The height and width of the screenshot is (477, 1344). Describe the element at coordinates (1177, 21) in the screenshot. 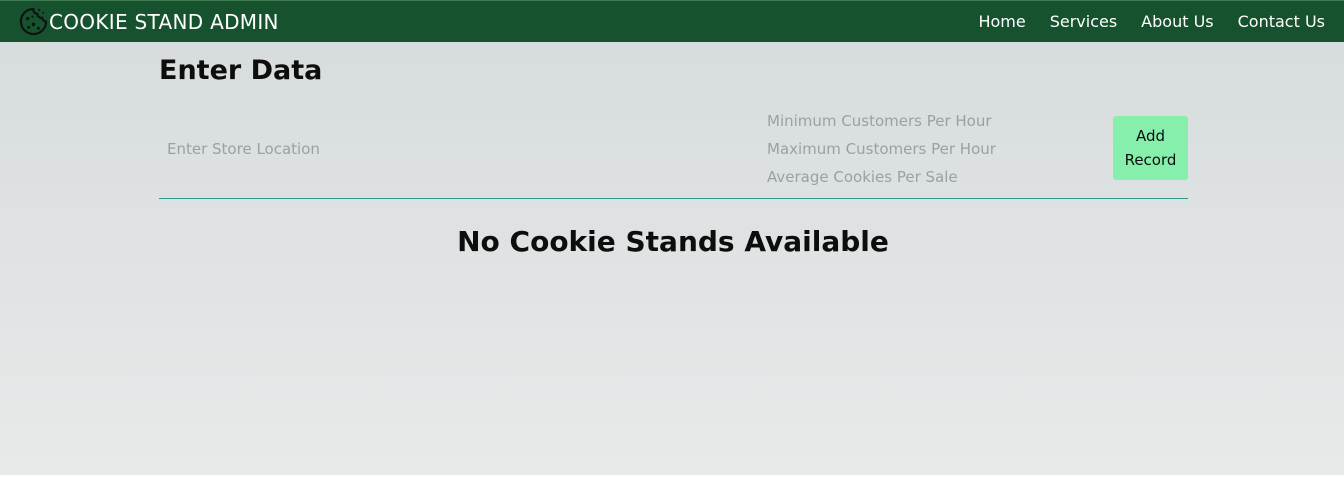

I see `nav-link-about-us: About Us` at that location.